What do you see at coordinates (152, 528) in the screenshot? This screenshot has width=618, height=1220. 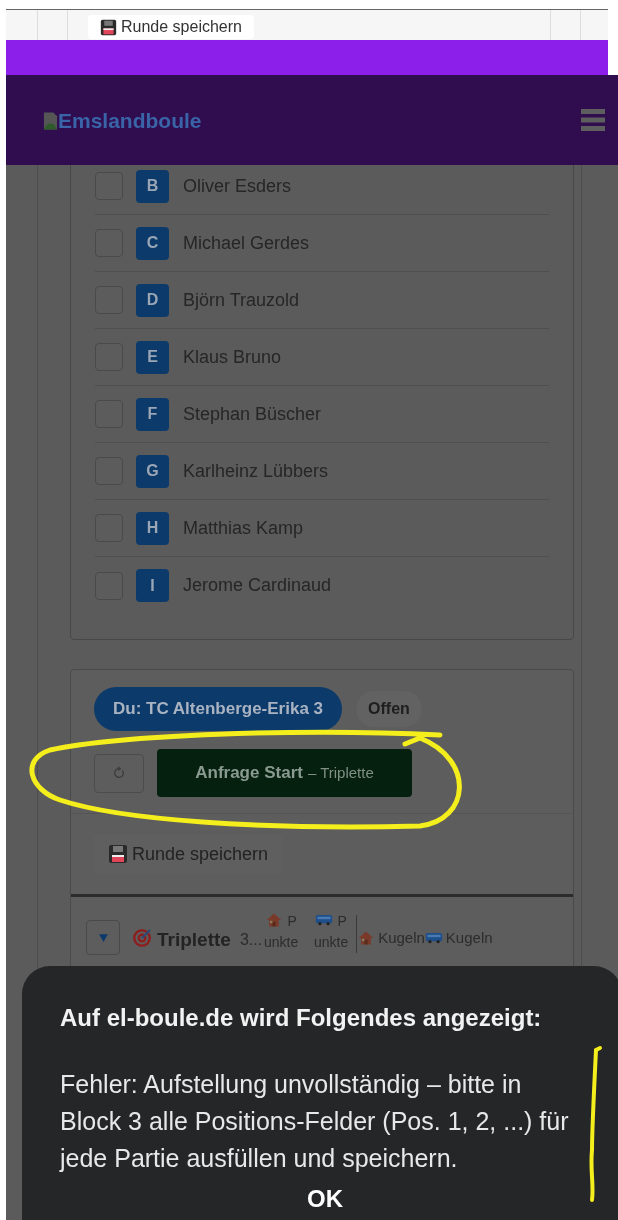 I see `letter-badge: H` at bounding box center [152, 528].